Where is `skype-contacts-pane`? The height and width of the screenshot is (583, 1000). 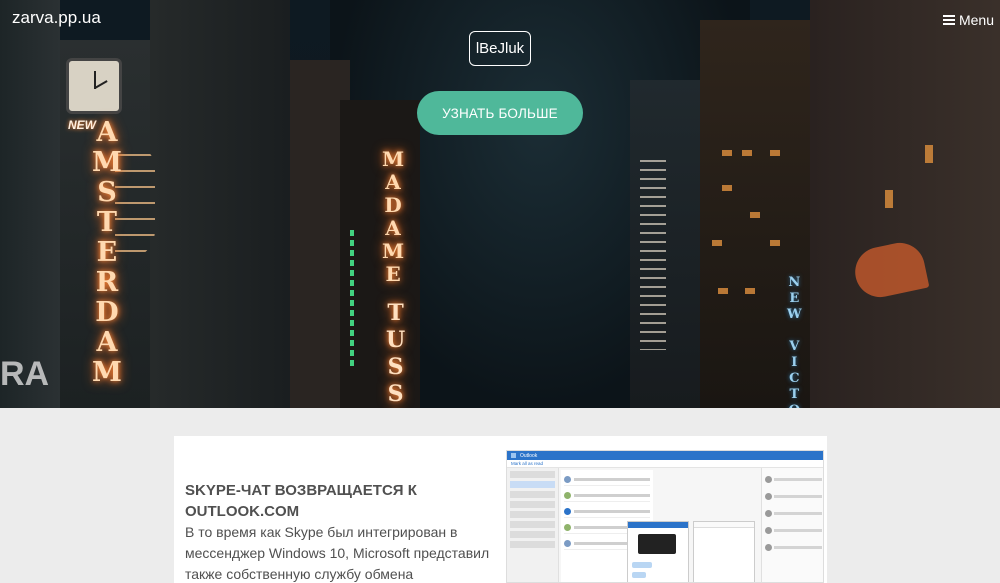 skype-contacts-pane is located at coordinates (792, 525).